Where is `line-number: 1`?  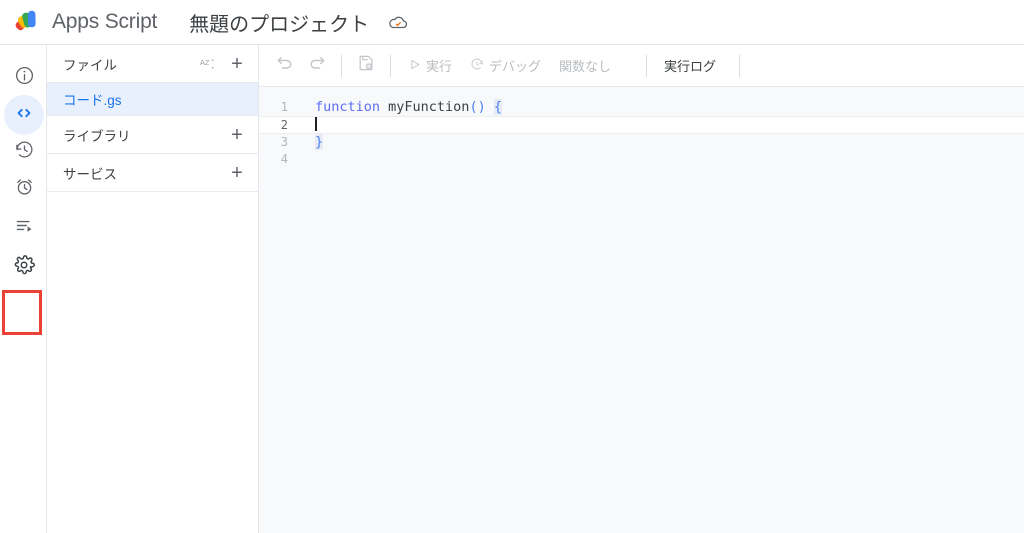
line-number: 1 is located at coordinates (284, 107).